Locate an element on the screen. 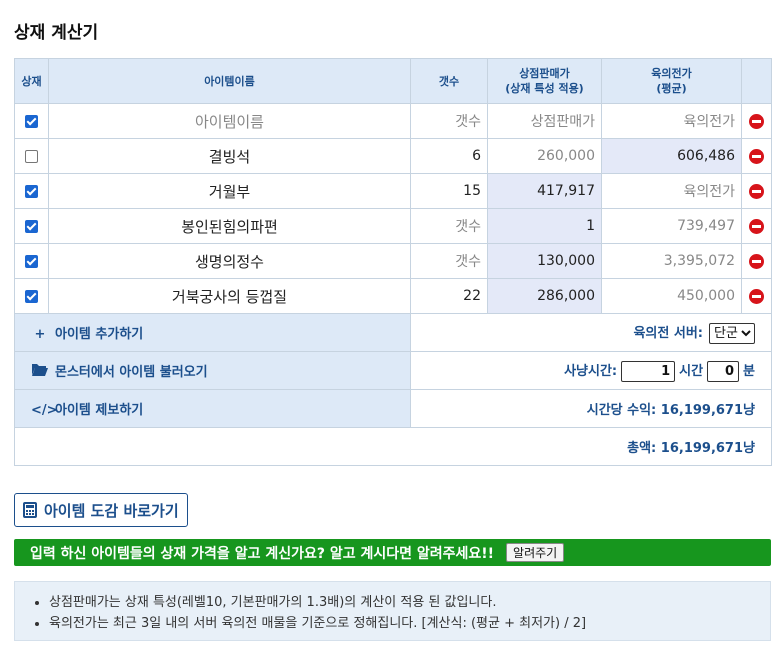 The height and width of the screenshot is (655, 782). header-market-price: 육의전가 (평균) is located at coordinates (671, 81).